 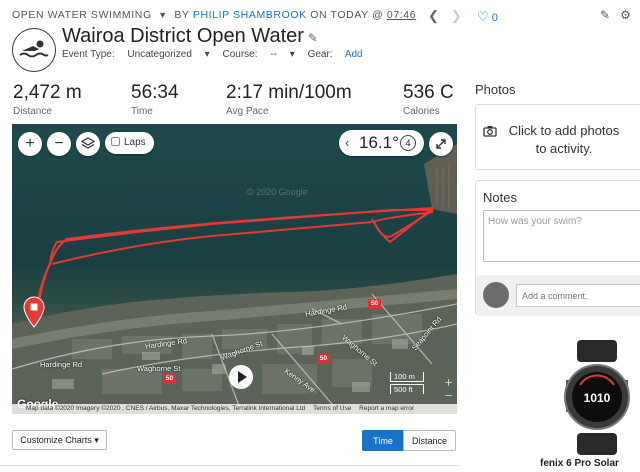 I want to click on add-photos-card: Click to add photos to activity., so click(x=557, y=137).